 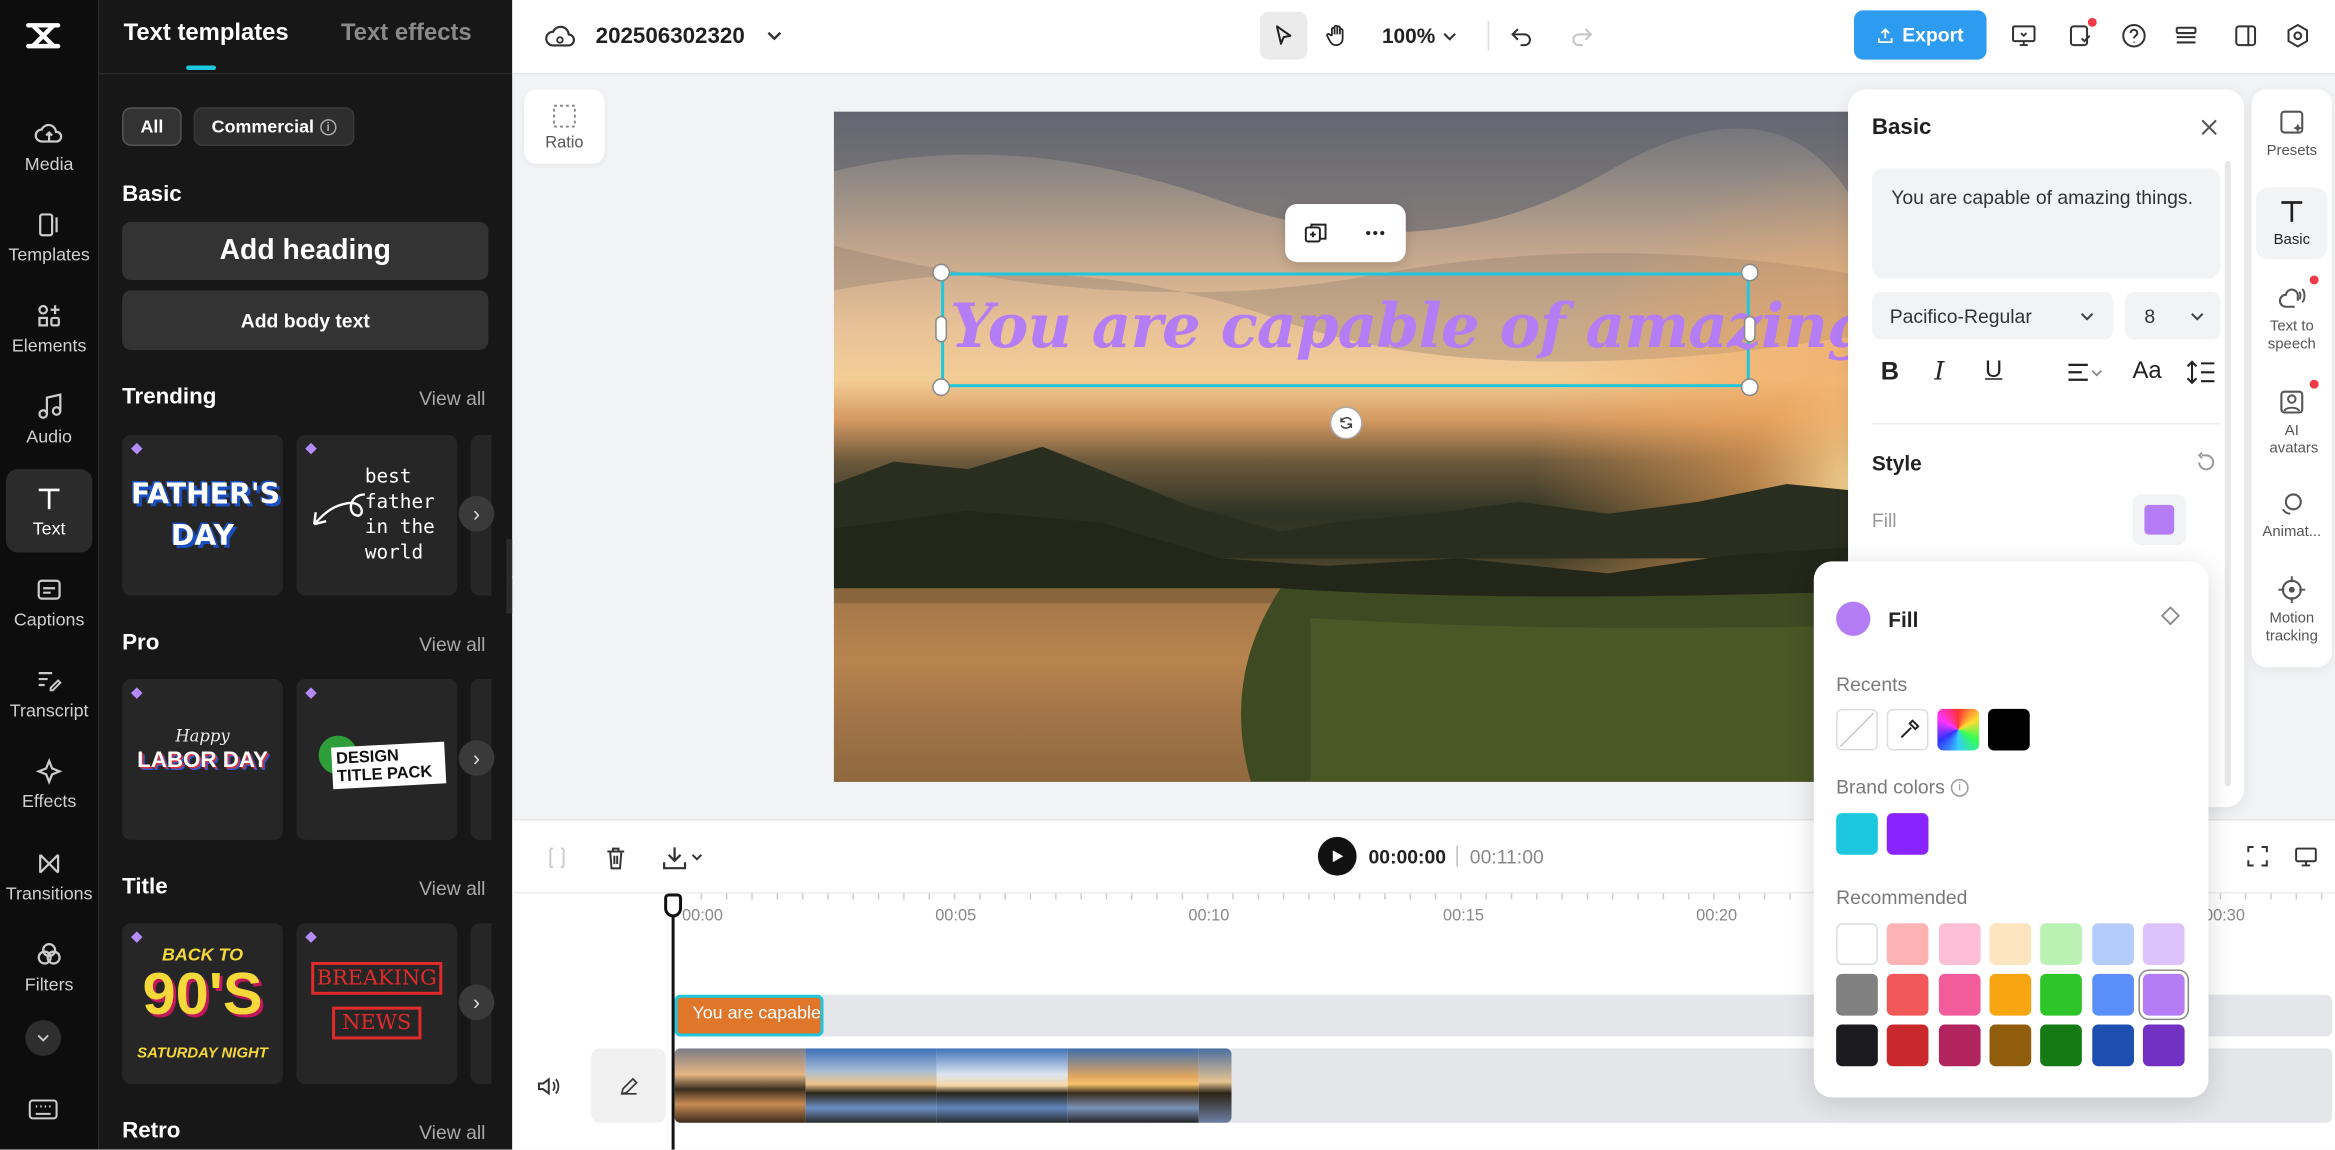 I want to click on rail-presets: Presets, so click(x=2292, y=134).